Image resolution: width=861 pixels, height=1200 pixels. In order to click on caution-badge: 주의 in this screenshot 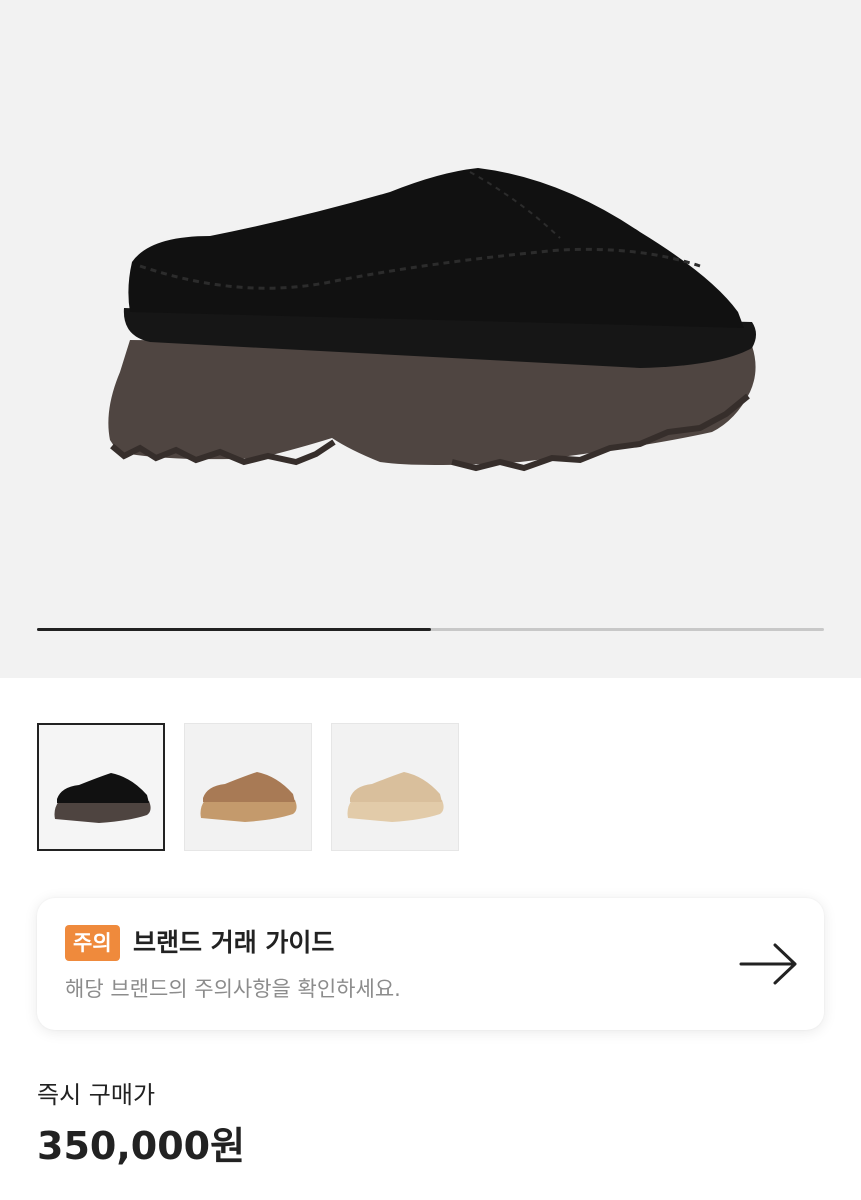, I will do `click(92, 943)`.